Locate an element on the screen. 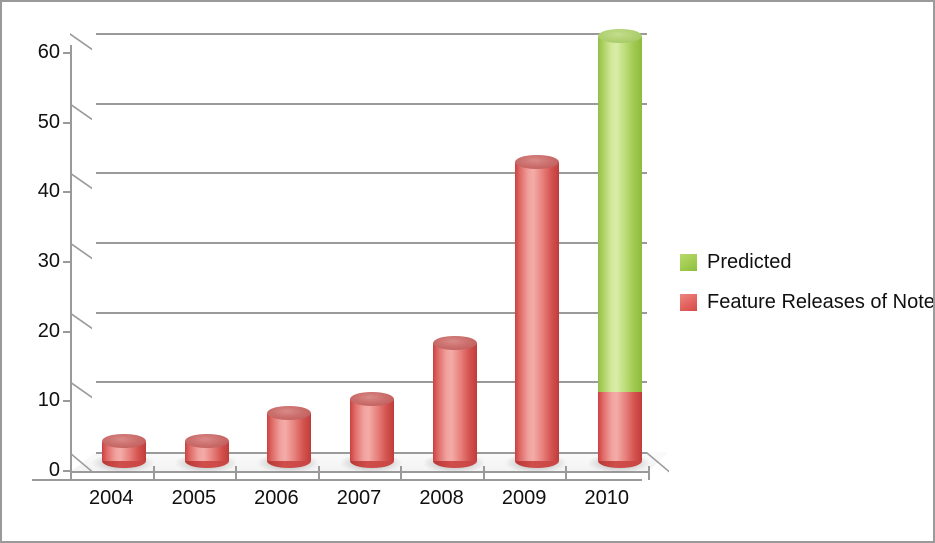 This screenshot has height=543, width=935. legend-label-feature-releases: Feature Releases of Note is located at coordinates (821, 302).